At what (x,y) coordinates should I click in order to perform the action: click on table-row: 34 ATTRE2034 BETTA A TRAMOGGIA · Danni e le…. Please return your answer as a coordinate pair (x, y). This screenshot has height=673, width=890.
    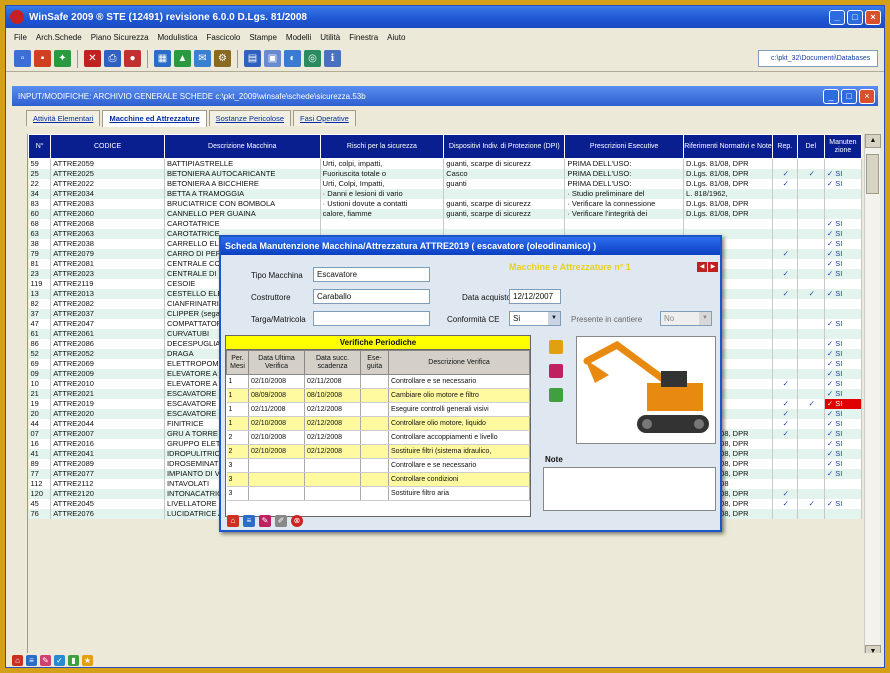
    Looking at the image, I should click on (445, 193).